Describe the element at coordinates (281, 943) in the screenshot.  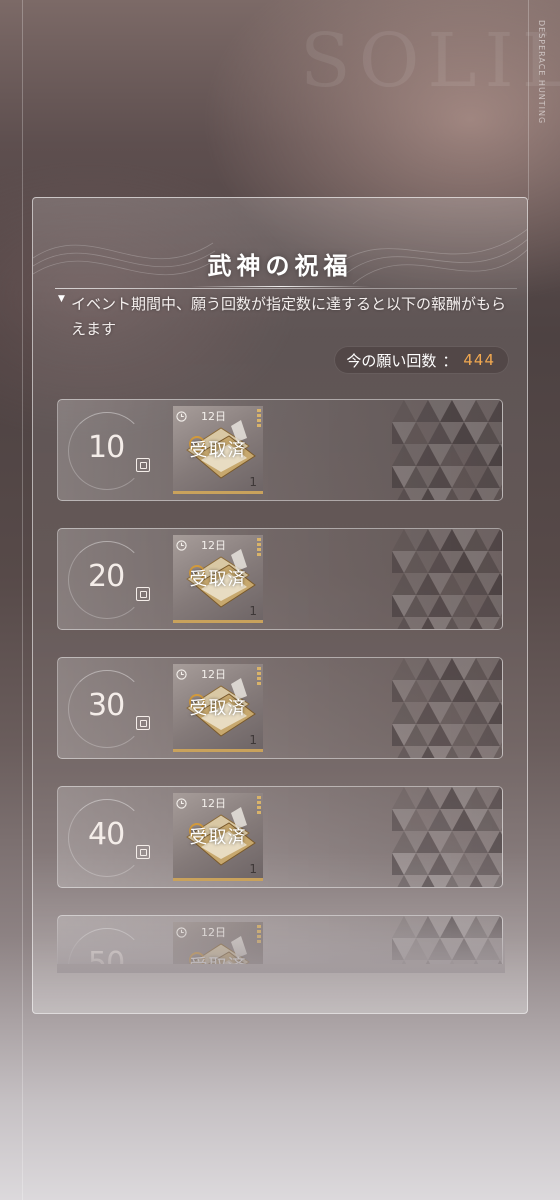
I see `list-fade-overlay` at that location.